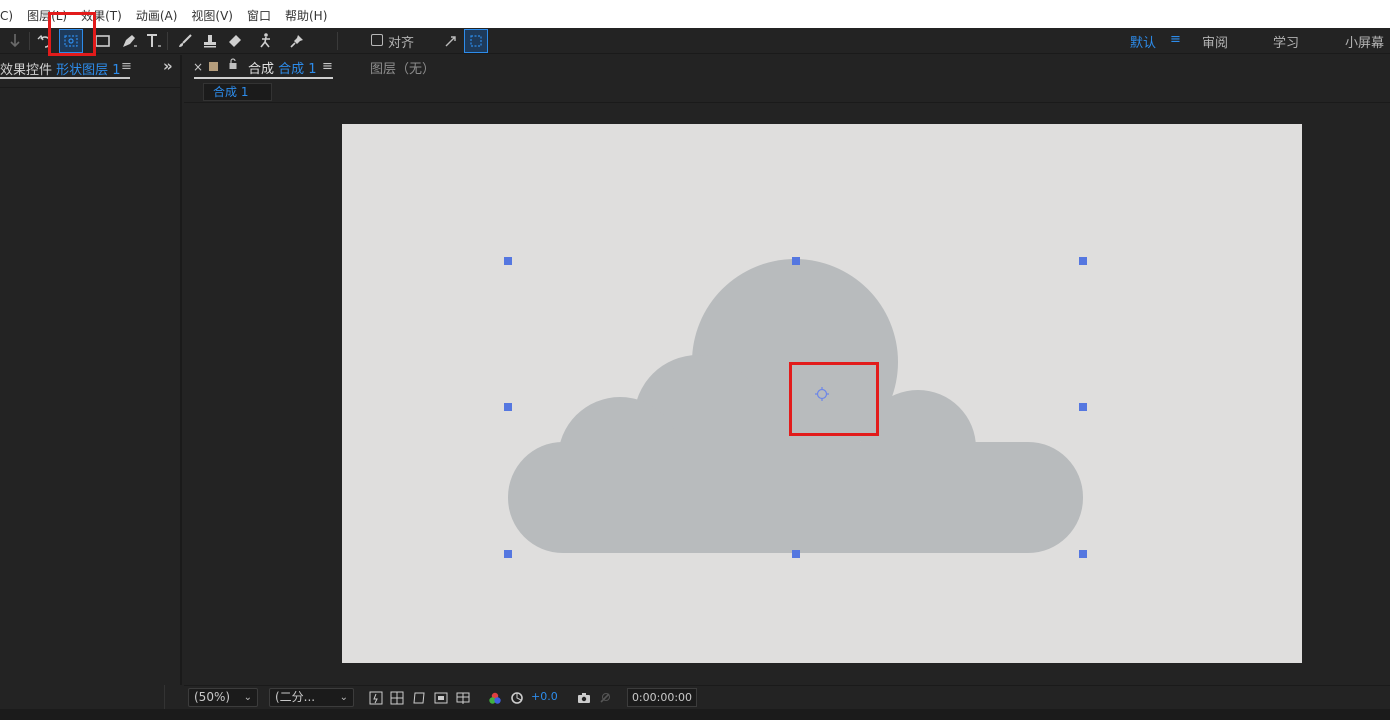  I want to click on snapshot-icon, so click(584, 698).